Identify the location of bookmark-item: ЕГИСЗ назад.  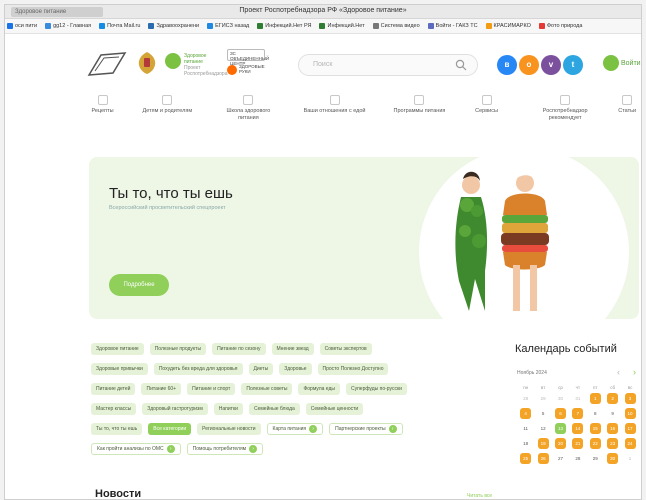
(228, 26).